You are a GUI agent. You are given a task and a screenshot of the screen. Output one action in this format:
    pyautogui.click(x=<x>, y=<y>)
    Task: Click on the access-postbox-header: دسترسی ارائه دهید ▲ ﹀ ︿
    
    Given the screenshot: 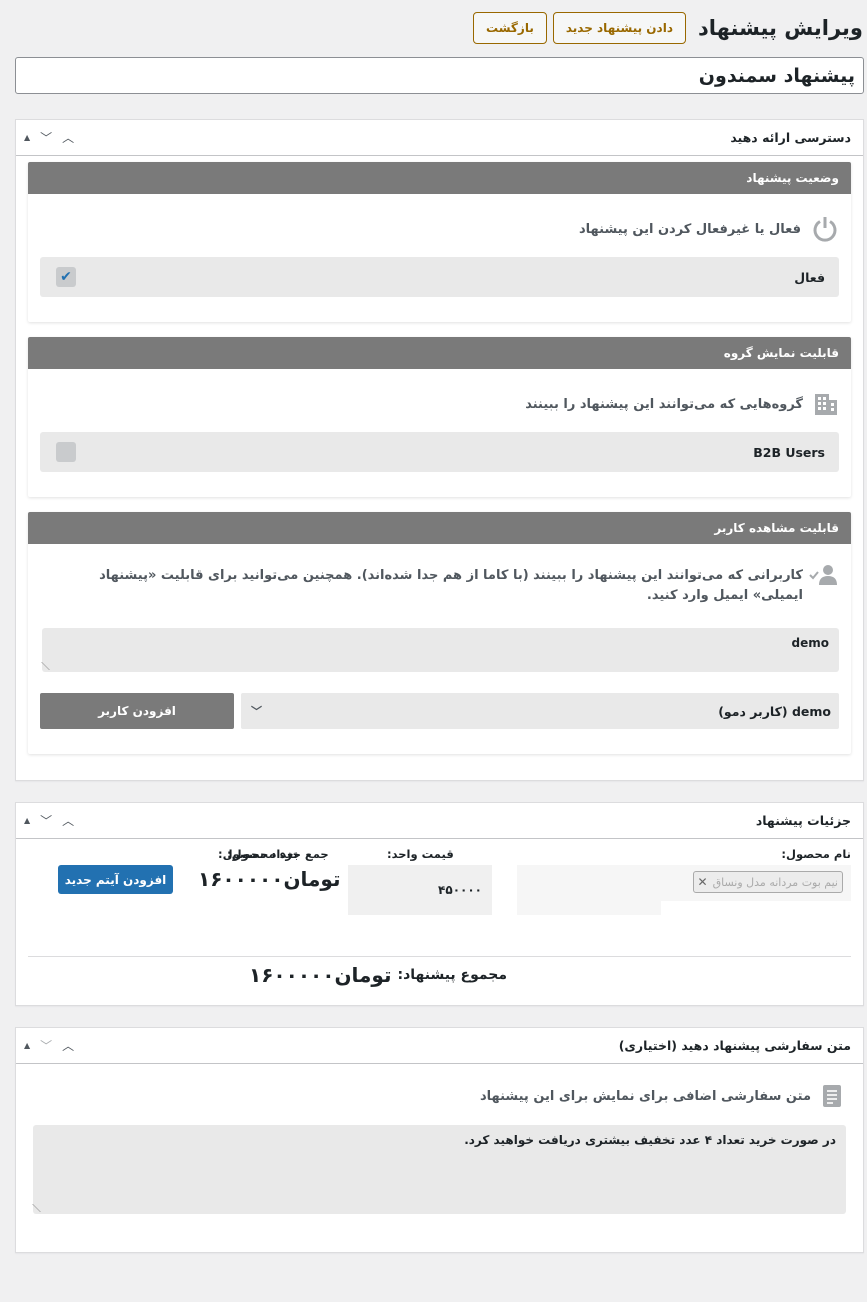 What is the action you would take?
    pyautogui.click(x=439, y=138)
    